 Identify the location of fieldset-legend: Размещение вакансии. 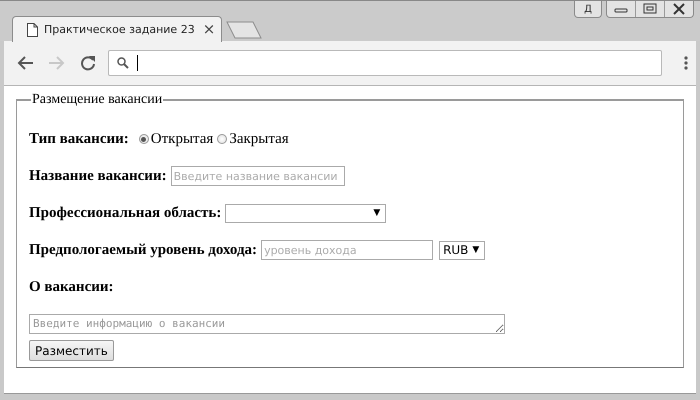
(97, 100).